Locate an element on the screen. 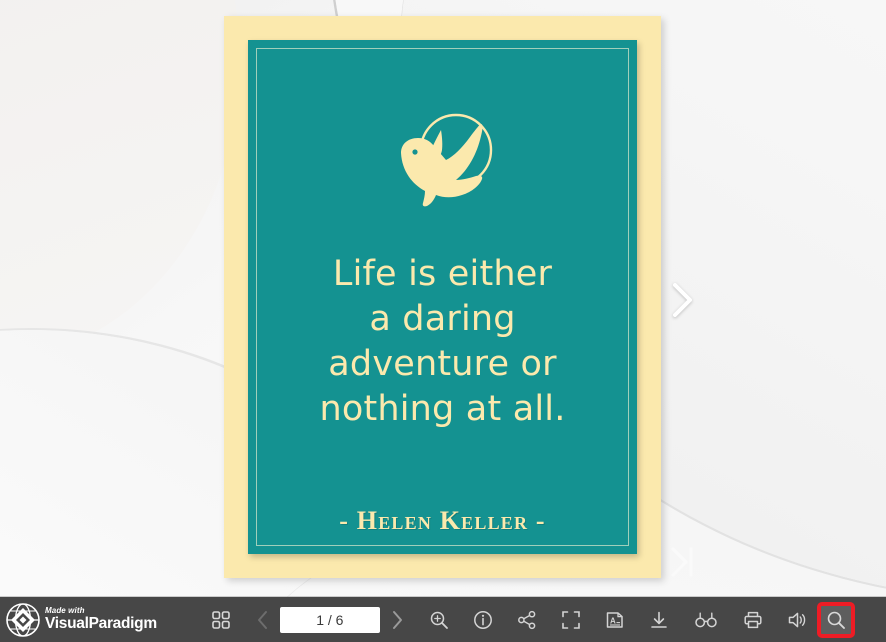 Image resolution: width=886 pixels, height=642 pixels. glasses-icon is located at coordinates (706, 619).